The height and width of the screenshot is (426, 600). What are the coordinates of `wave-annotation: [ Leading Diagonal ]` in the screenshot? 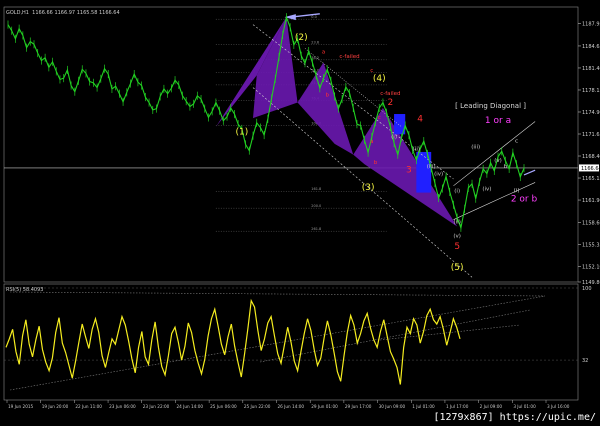 It's located at (490, 106).